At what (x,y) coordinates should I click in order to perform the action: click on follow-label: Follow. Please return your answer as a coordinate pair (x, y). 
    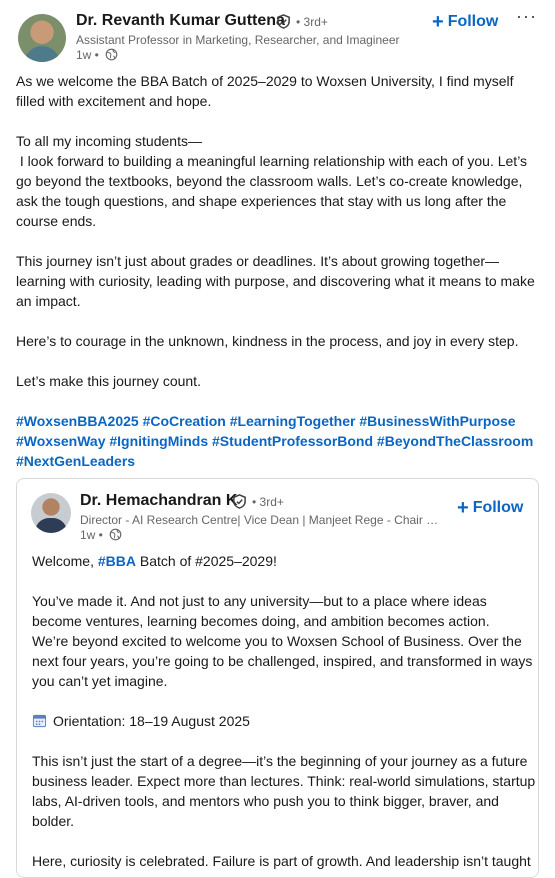
    Looking at the image, I should click on (473, 21).